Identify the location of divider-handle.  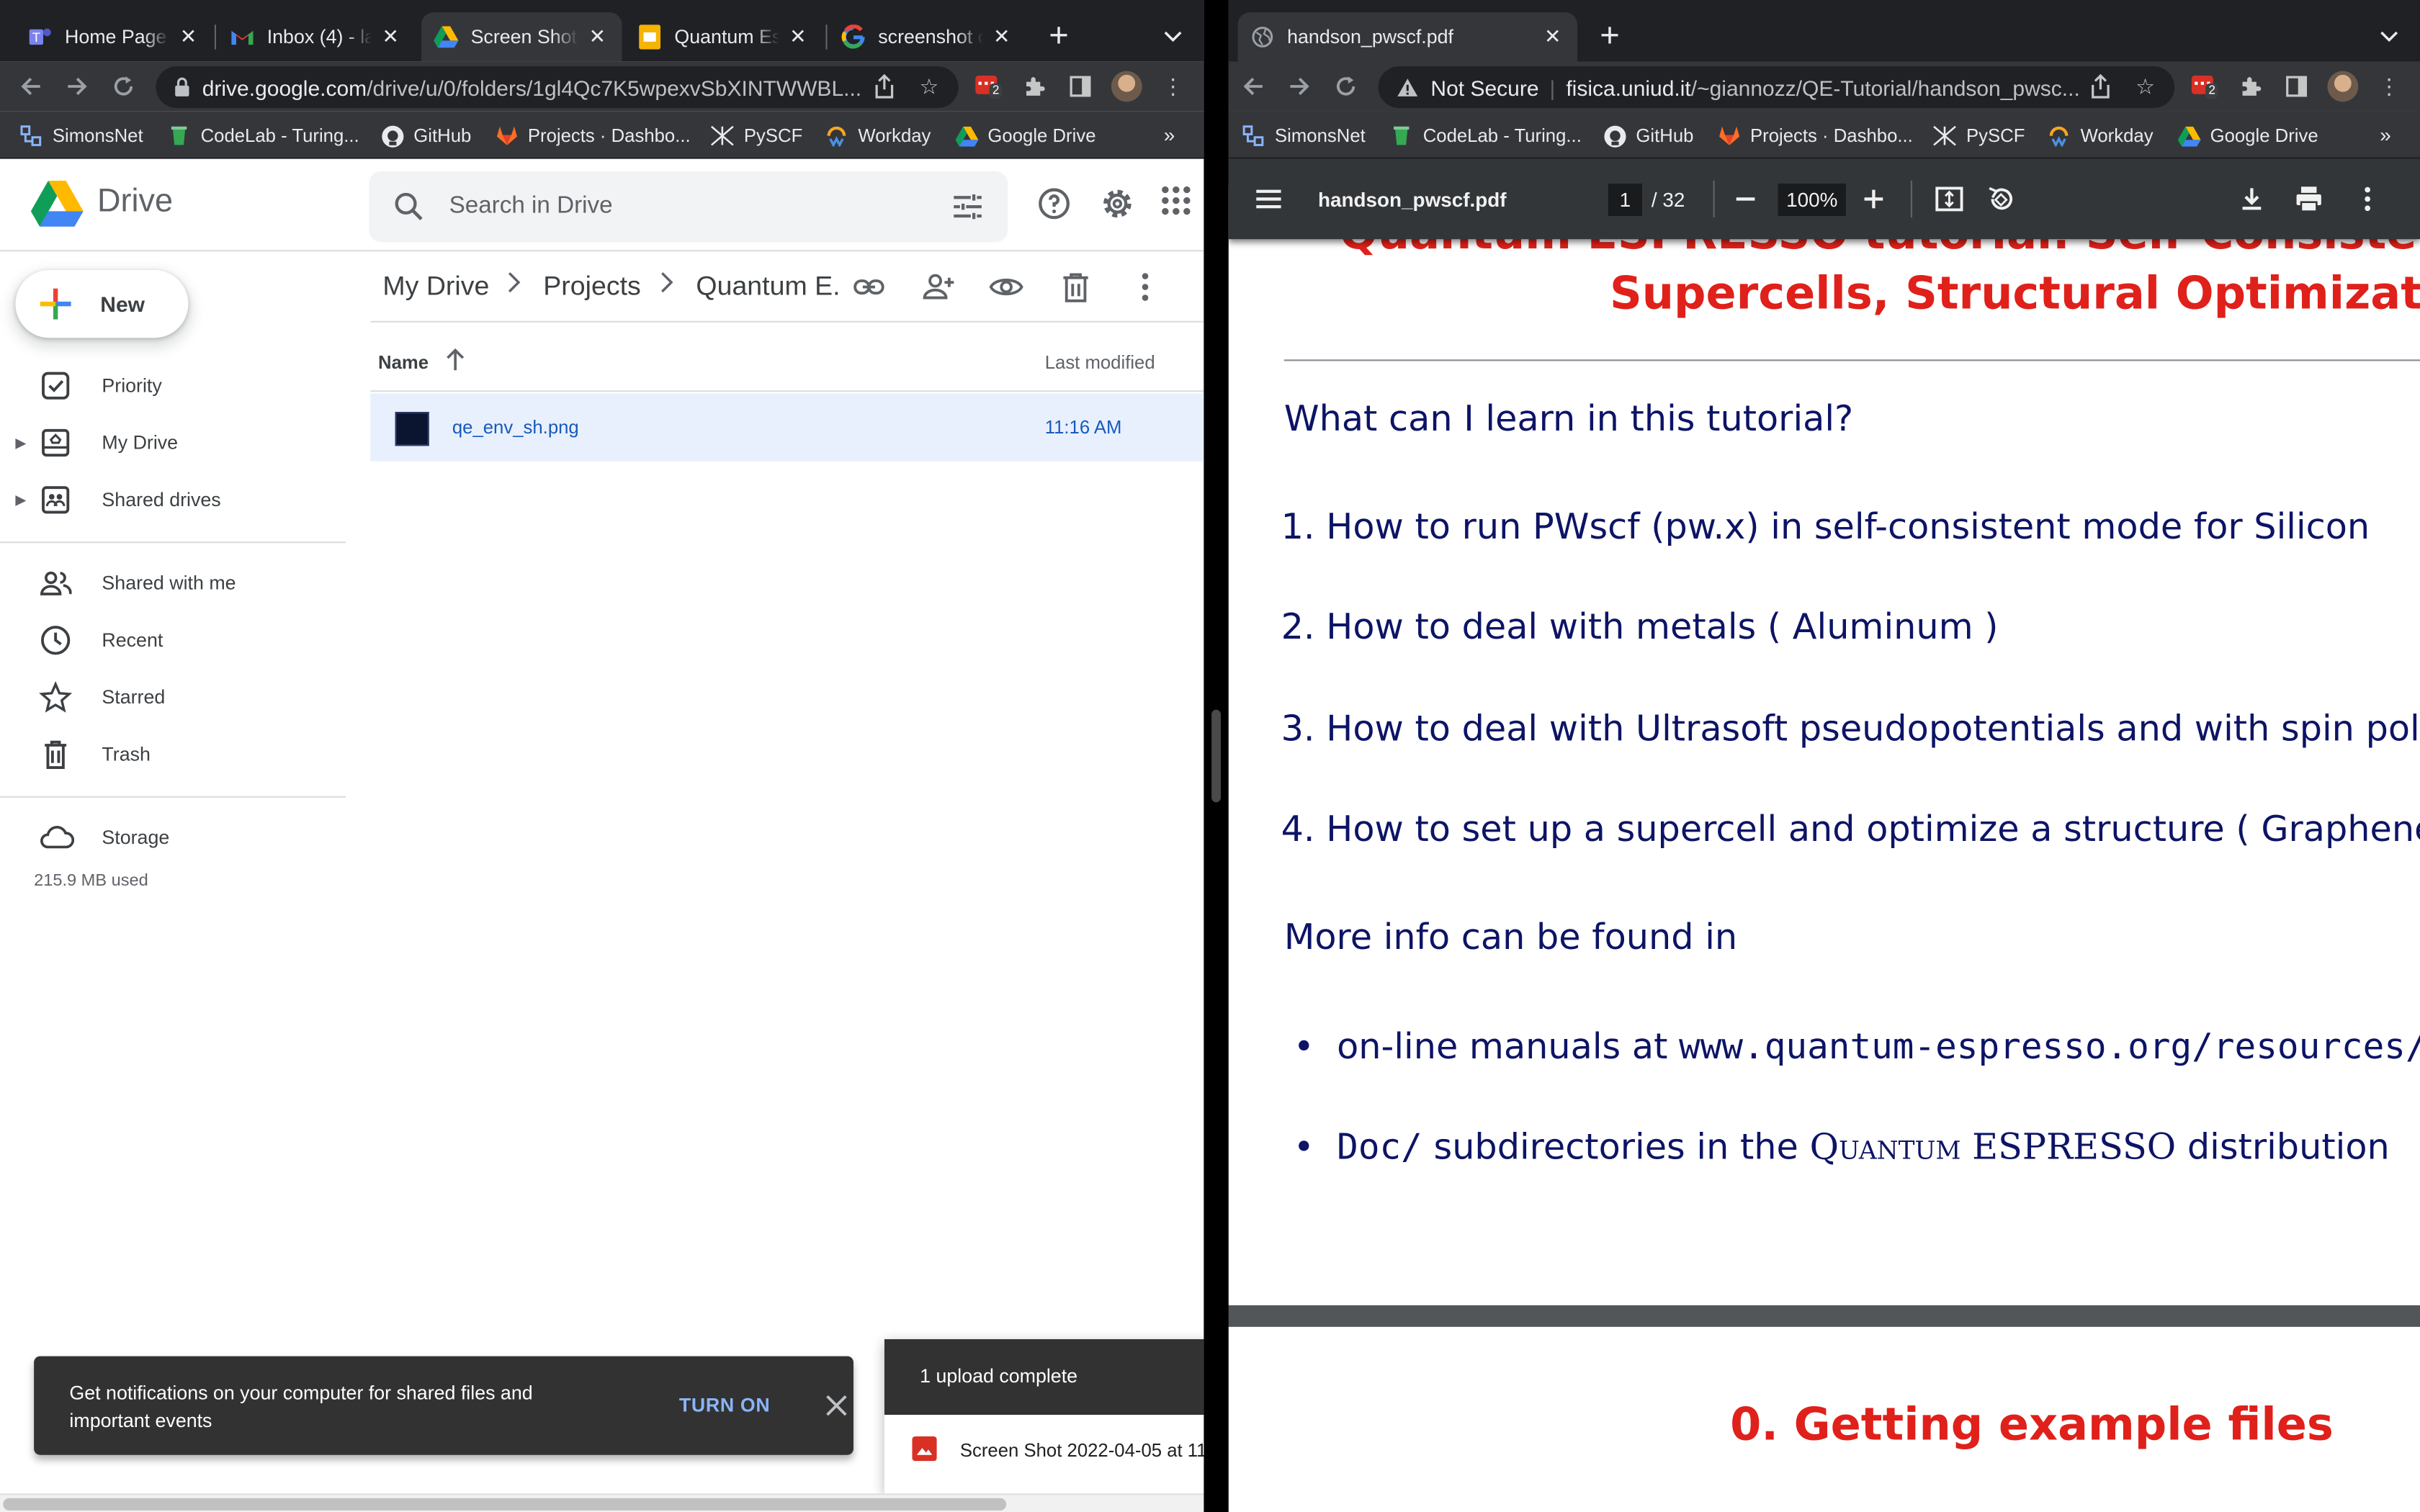
(1216, 756).